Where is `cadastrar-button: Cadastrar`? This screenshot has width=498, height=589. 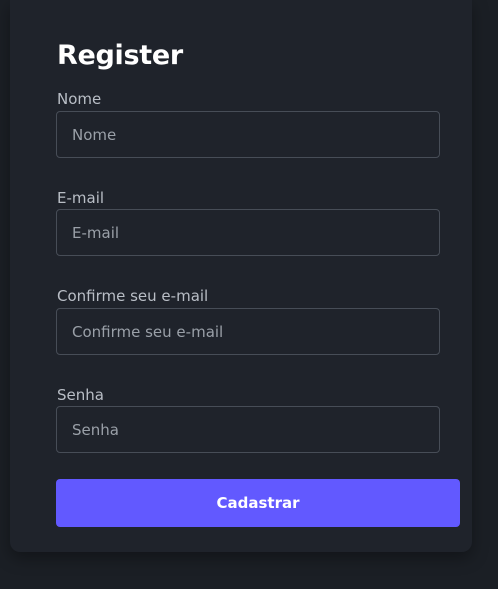 cadastrar-button: Cadastrar is located at coordinates (258, 503).